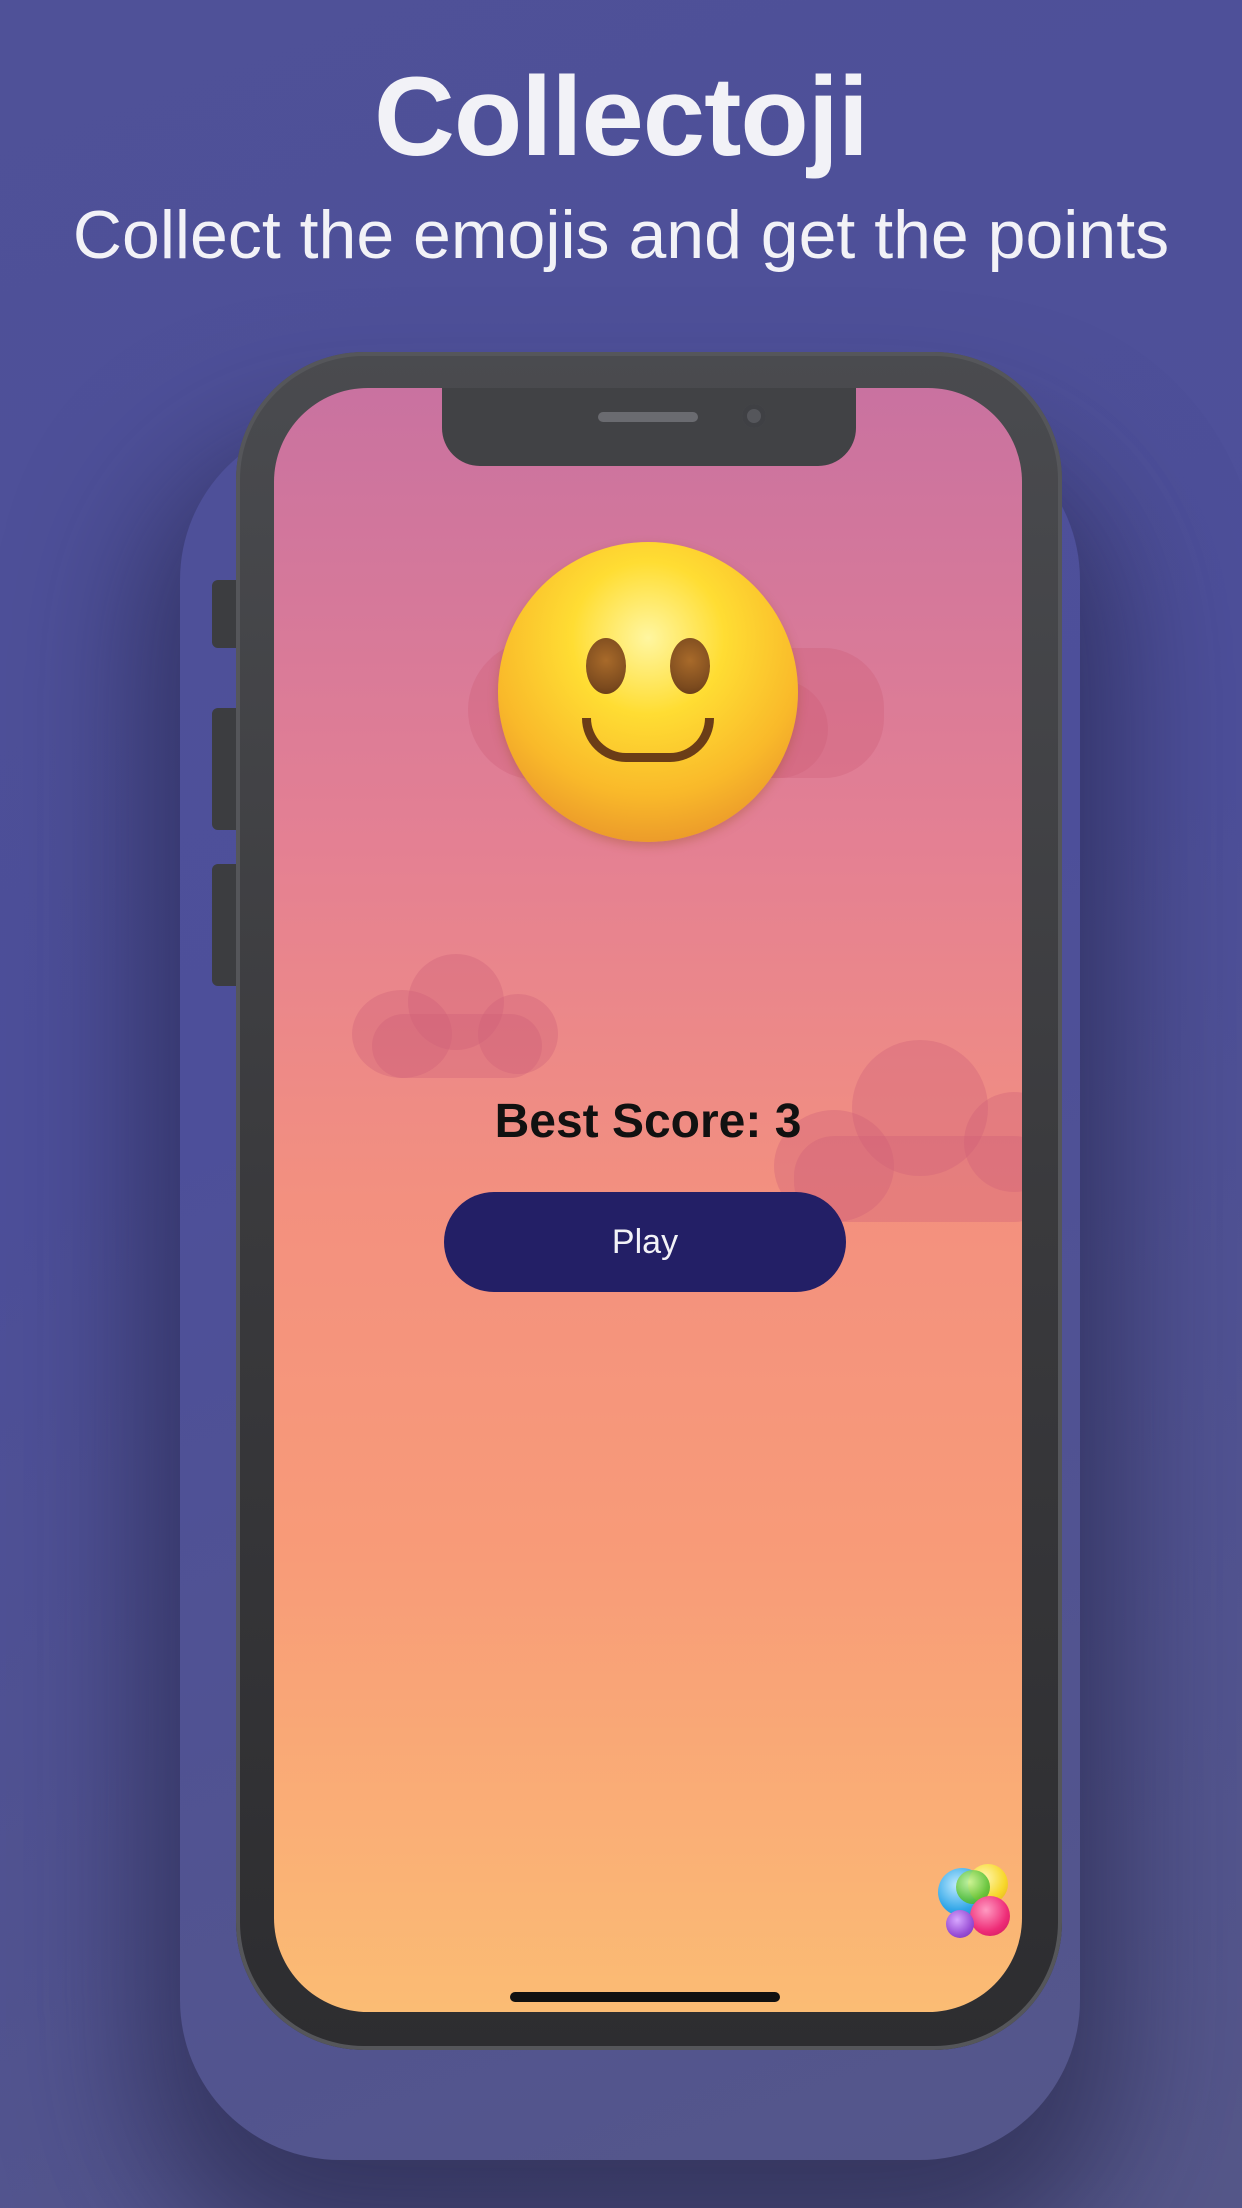 The height and width of the screenshot is (2208, 1242). I want to click on volume-down-button, so click(225, 925).